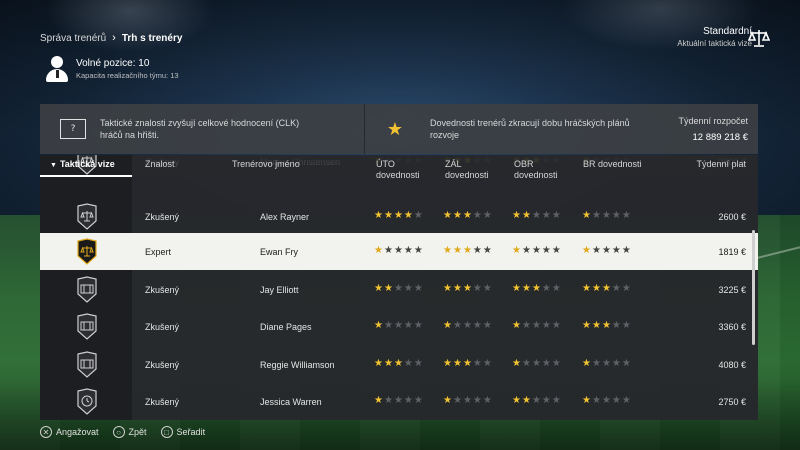 The height and width of the screenshot is (450, 800). Describe the element at coordinates (158, 252) in the screenshot. I see `coach-knowledge: Expert` at that location.